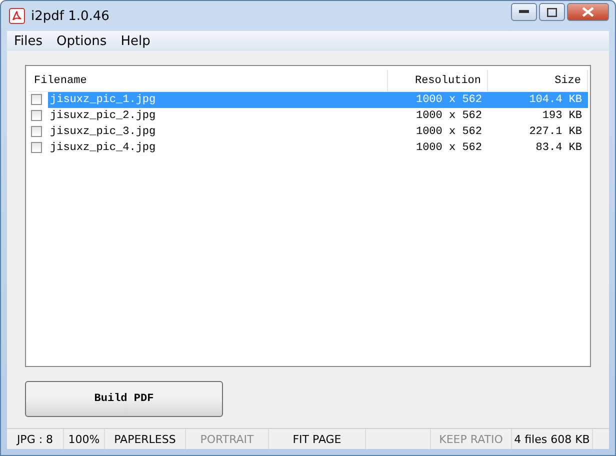  What do you see at coordinates (318, 148) in the screenshot?
I see `file-row: jisuxz_pic_4.jpg 1000 x 562 83.4 KB` at bounding box center [318, 148].